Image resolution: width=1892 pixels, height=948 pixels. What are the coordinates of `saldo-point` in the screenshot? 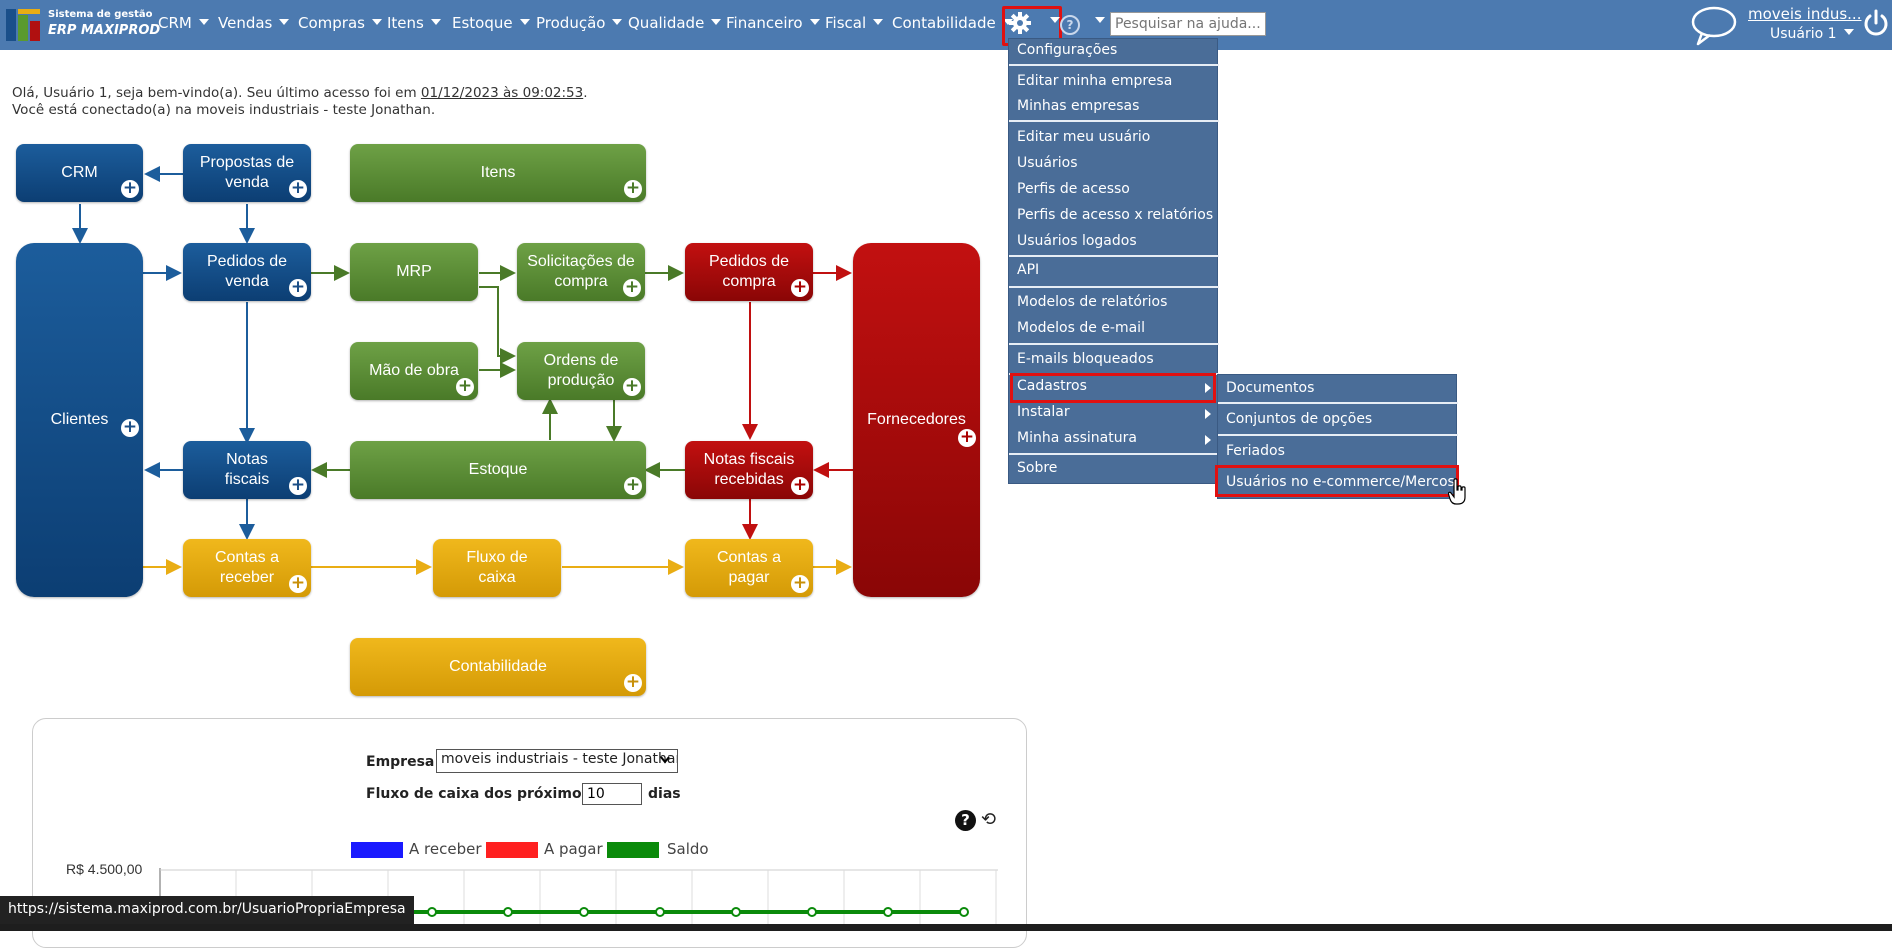 It's located at (812, 912).